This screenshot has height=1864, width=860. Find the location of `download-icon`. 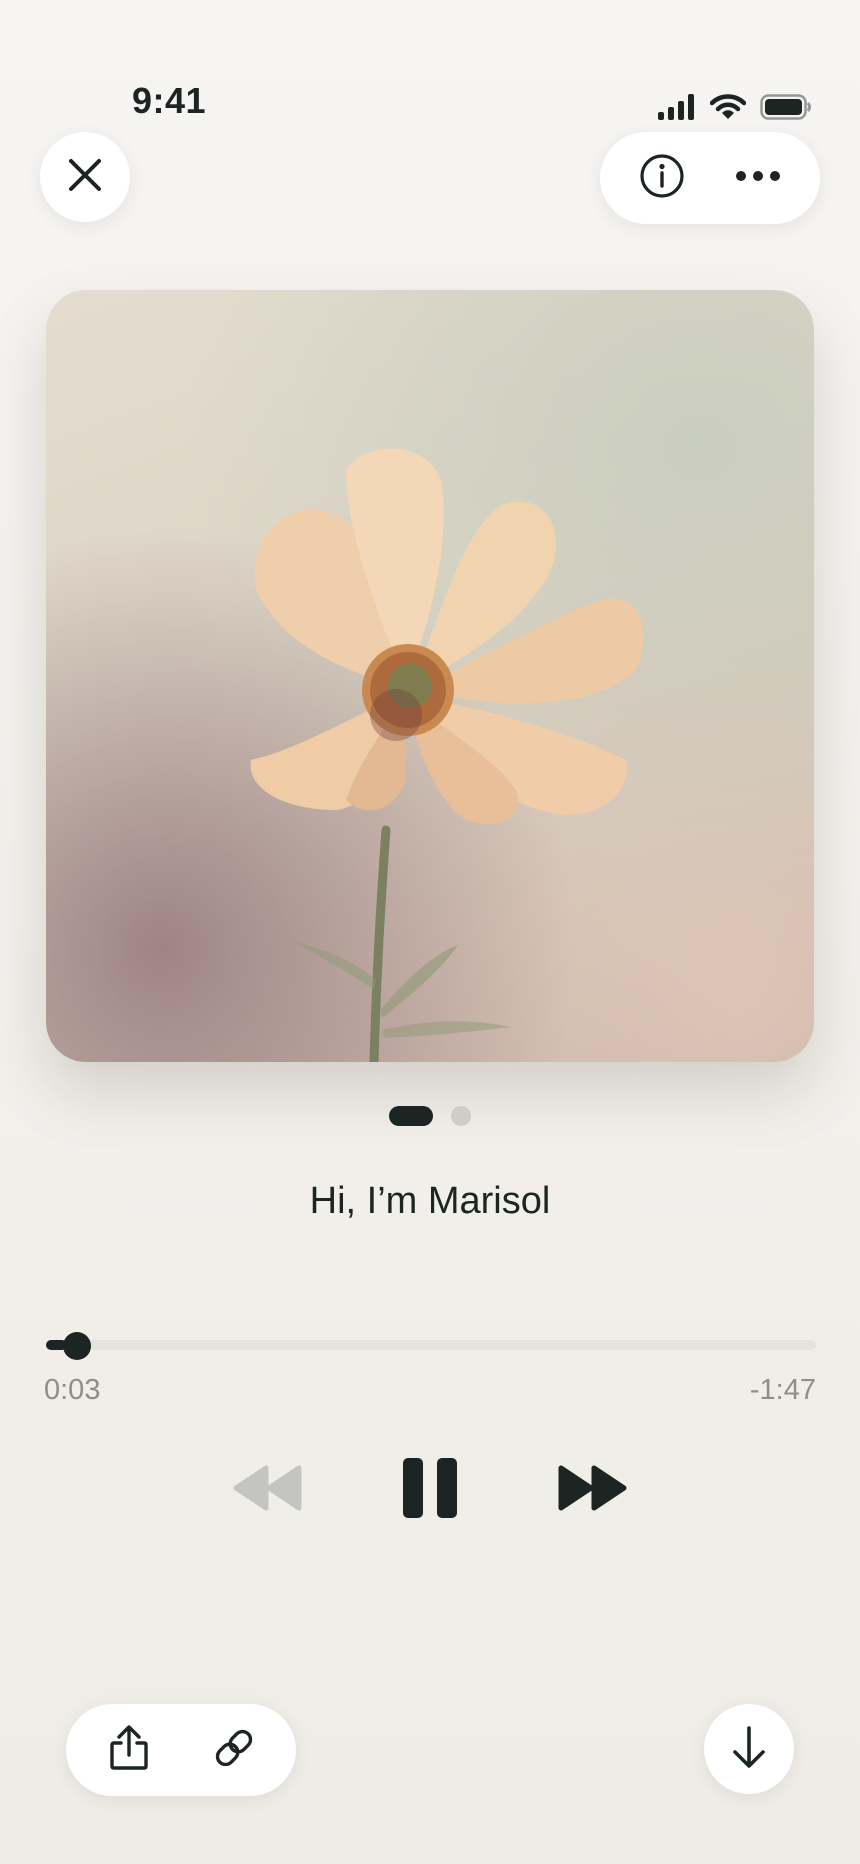

download-icon is located at coordinates (749, 1749).